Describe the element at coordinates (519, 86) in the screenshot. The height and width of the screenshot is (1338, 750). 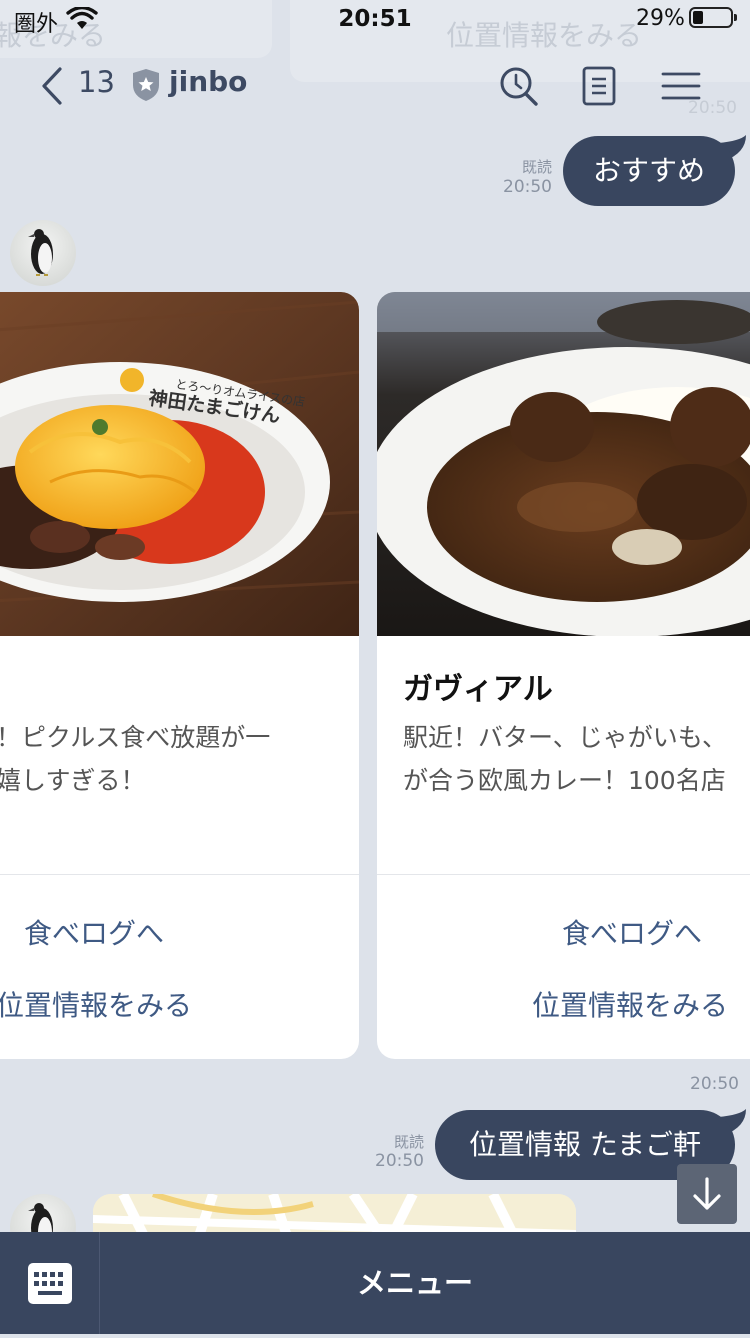
I see `search-icon` at that location.